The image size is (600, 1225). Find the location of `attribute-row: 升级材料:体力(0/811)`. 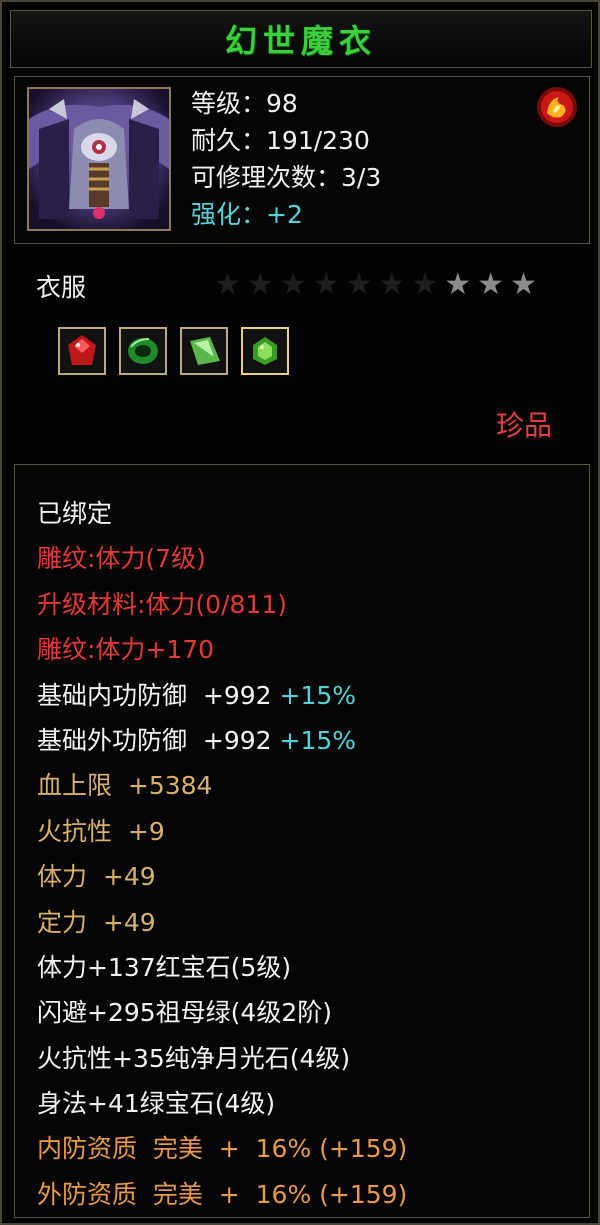

attribute-row: 升级材料:体力(0/811) is located at coordinates (222, 604).